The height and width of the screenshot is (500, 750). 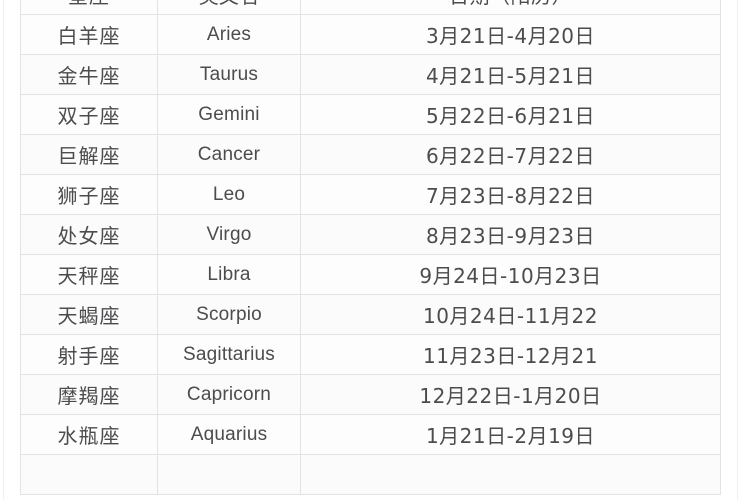 I want to click on table-row: 双子座 Gemini 5月22日-6月21日, so click(x=370, y=114).